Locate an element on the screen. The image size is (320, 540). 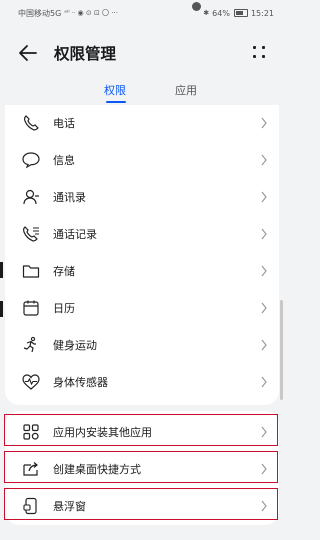
list-item-body-sensors: 身体传感器 is located at coordinates (142, 382).